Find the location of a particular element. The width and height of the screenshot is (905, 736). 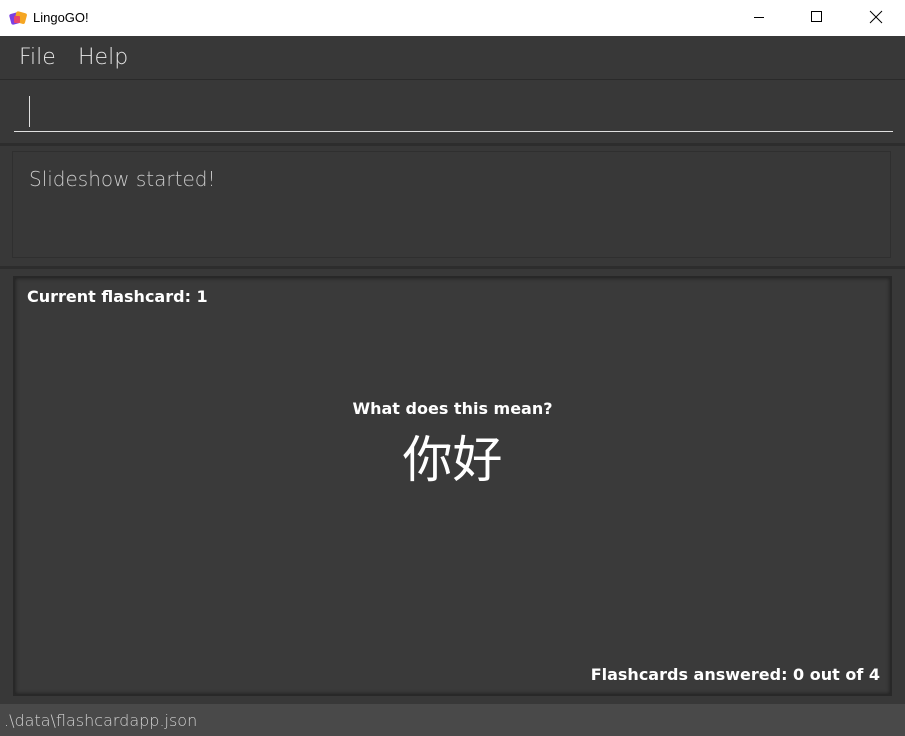

menu-bar: File Help is located at coordinates (452, 58).